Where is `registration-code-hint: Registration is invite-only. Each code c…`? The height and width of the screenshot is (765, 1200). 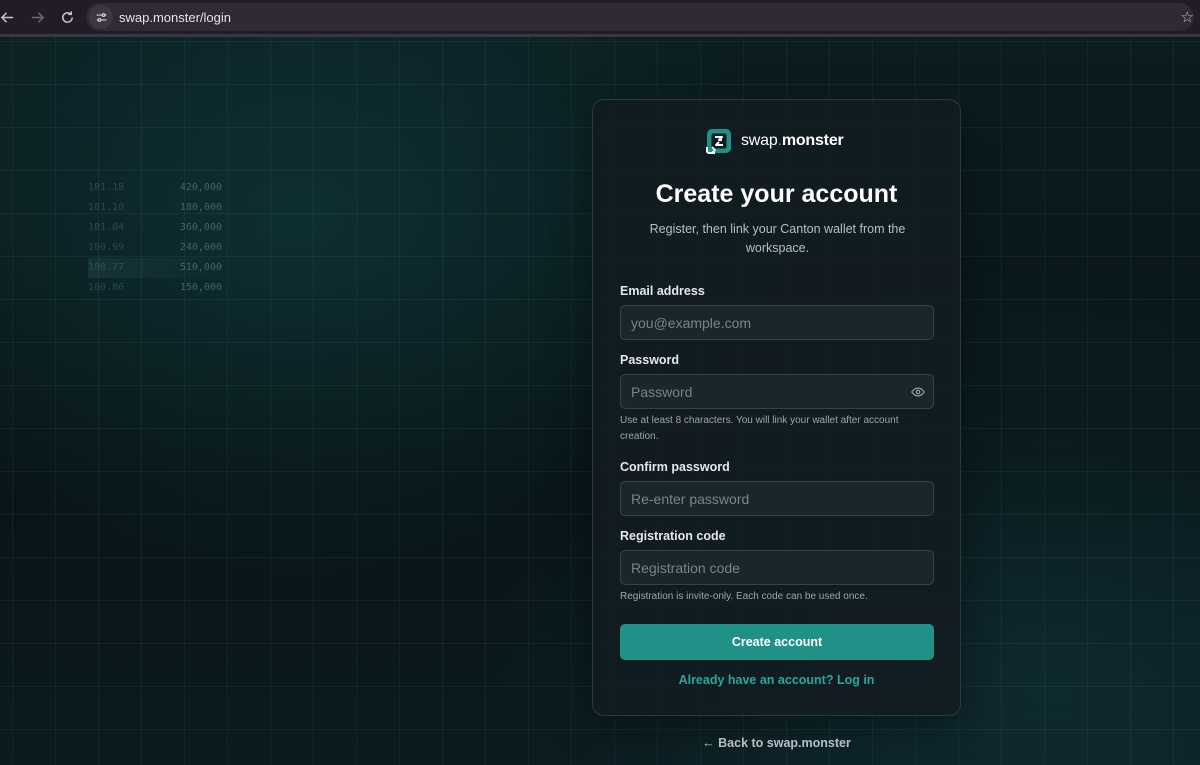 registration-code-hint: Registration is invite-only. Each code c… is located at coordinates (744, 596).